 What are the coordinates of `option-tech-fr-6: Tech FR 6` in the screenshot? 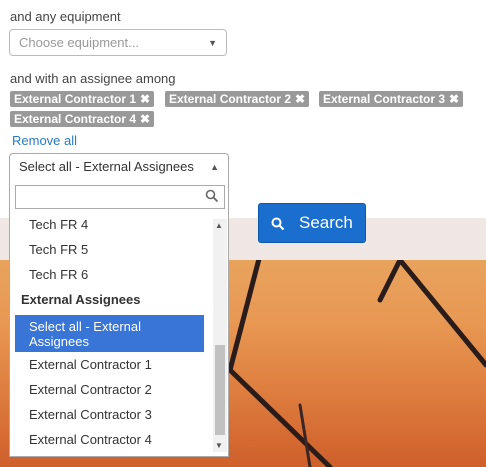 It's located at (109, 281).